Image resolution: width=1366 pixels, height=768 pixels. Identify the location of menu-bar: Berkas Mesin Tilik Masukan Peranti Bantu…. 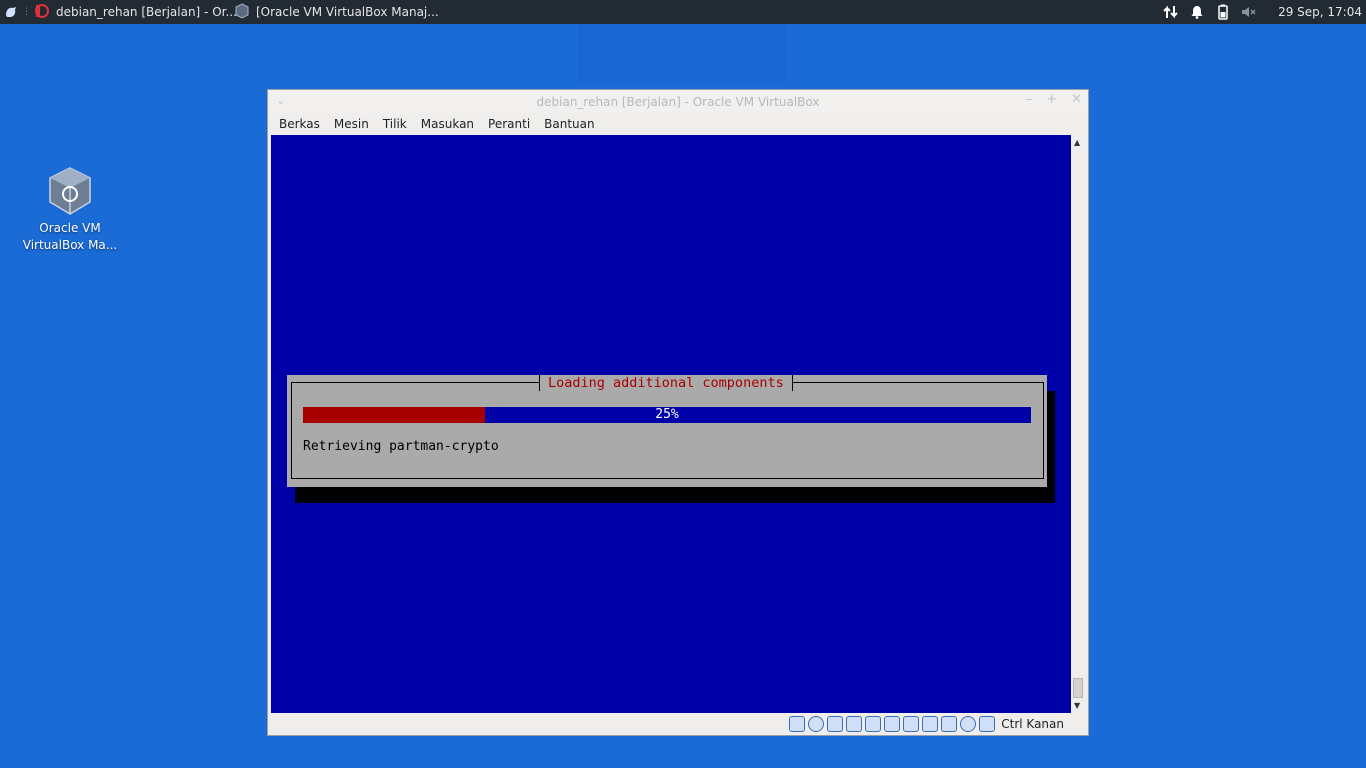
(678, 124).